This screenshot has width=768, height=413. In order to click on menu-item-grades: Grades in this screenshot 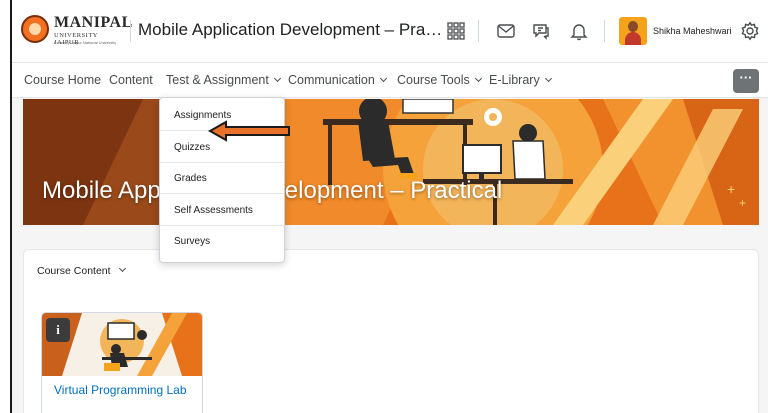, I will do `click(222, 178)`.